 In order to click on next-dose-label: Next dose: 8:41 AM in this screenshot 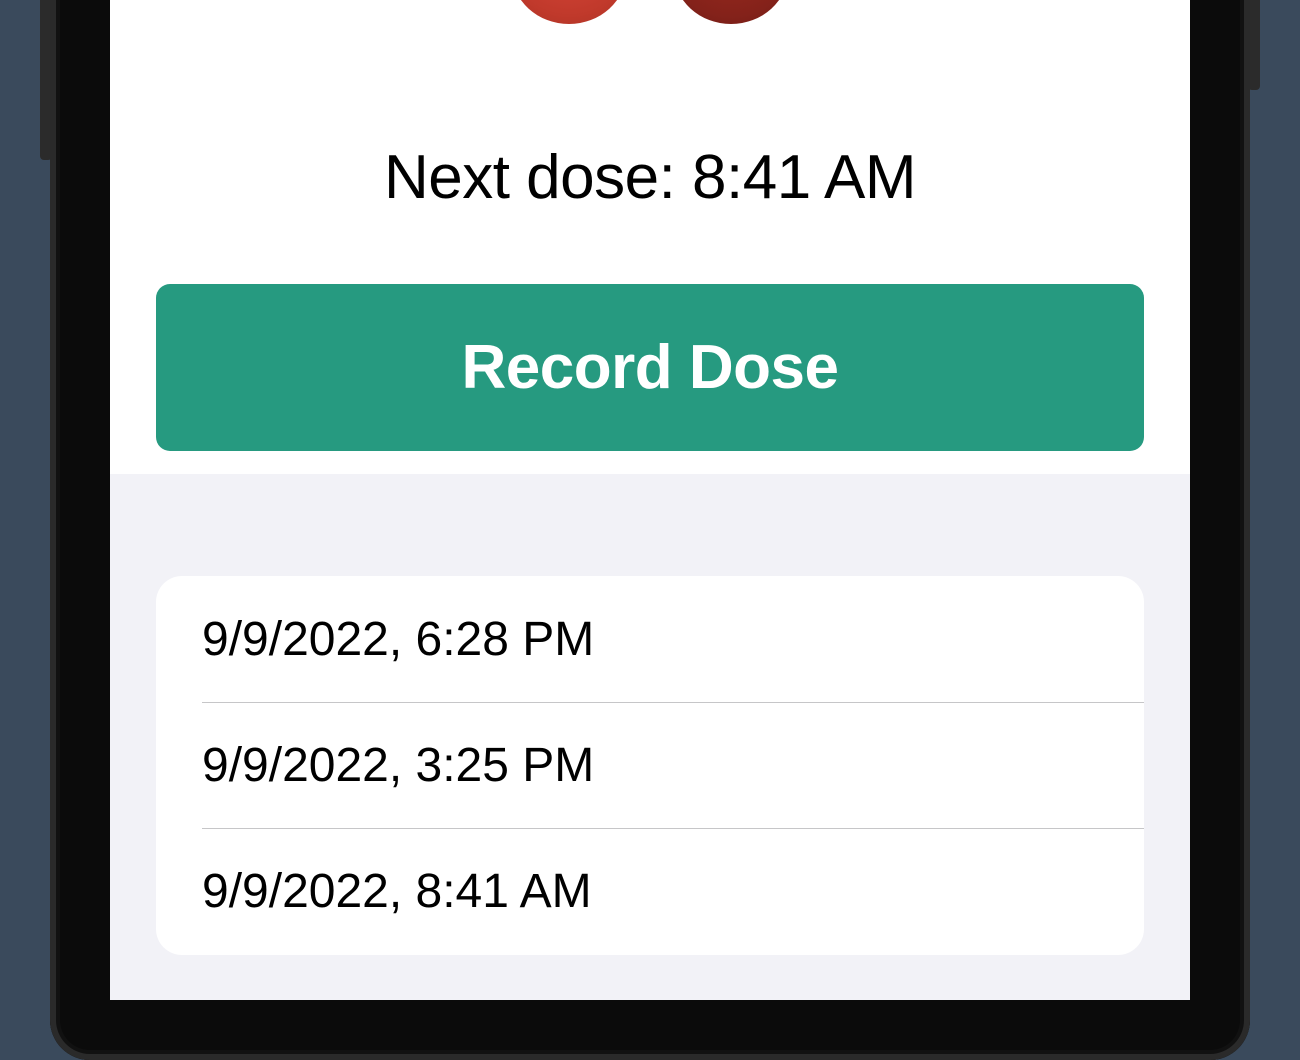, I will do `click(650, 177)`.